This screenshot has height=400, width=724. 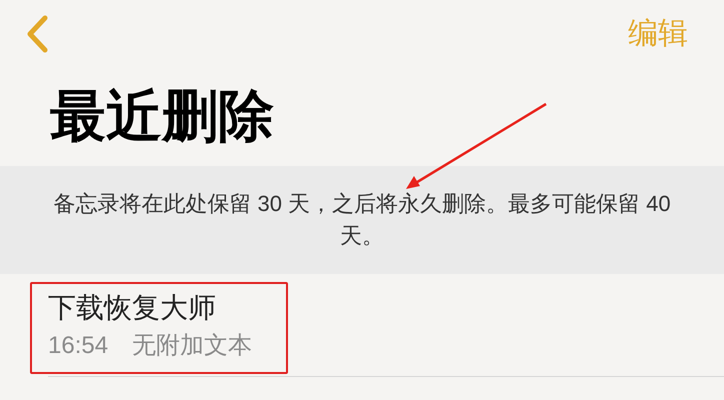 What do you see at coordinates (37, 34) in the screenshot?
I see `back-icon` at bounding box center [37, 34].